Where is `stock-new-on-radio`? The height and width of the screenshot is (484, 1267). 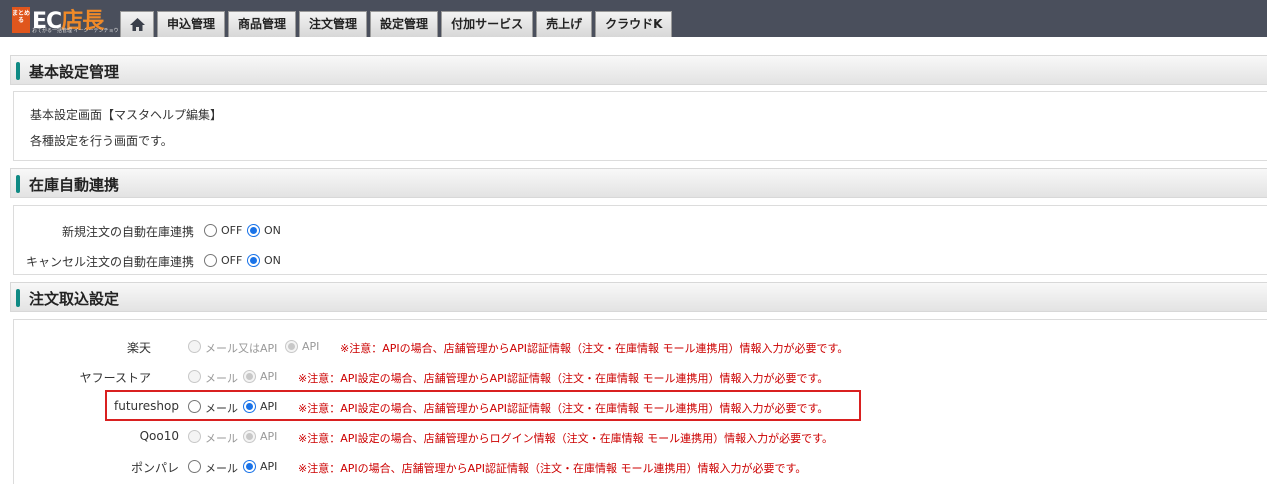
stock-new-on-radio is located at coordinates (253, 230).